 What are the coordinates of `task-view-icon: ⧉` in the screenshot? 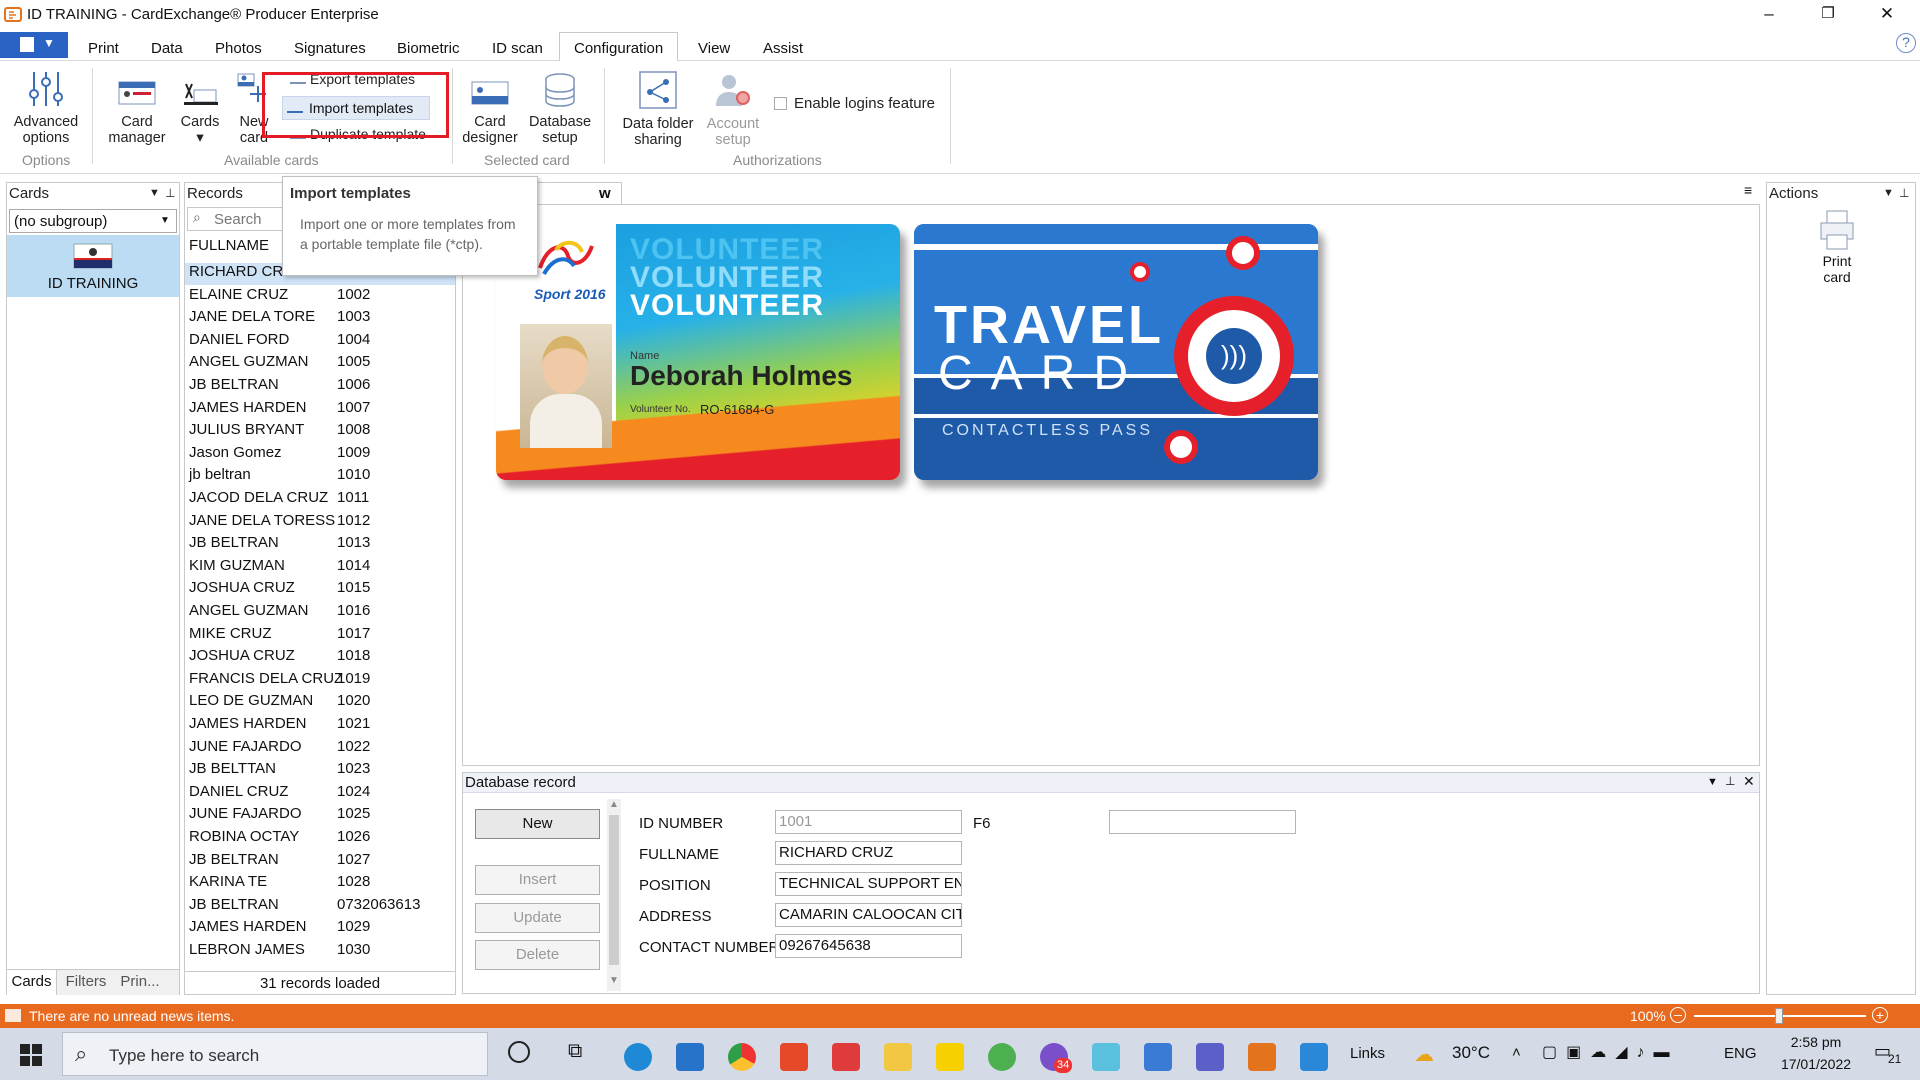 It's located at (575, 1051).